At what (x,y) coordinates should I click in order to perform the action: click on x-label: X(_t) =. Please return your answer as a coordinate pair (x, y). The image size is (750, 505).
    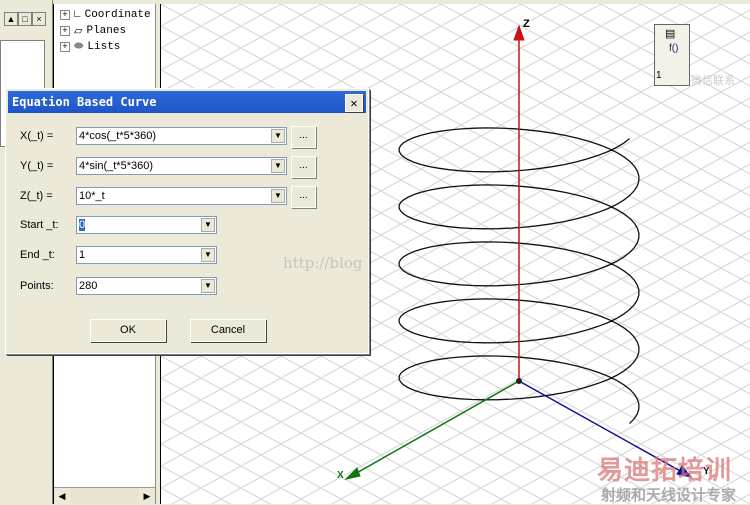
    Looking at the image, I should click on (37, 136).